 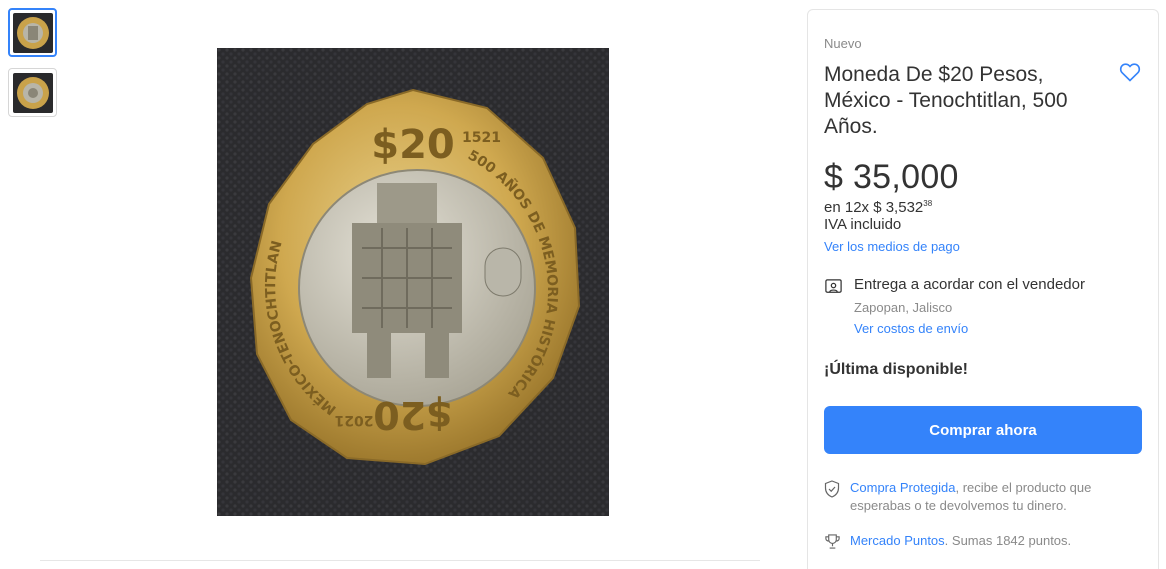 What do you see at coordinates (896, 369) in the screenshot?
I see `stock-status: ¡Última disponible!` at bounding box center [896, 369].